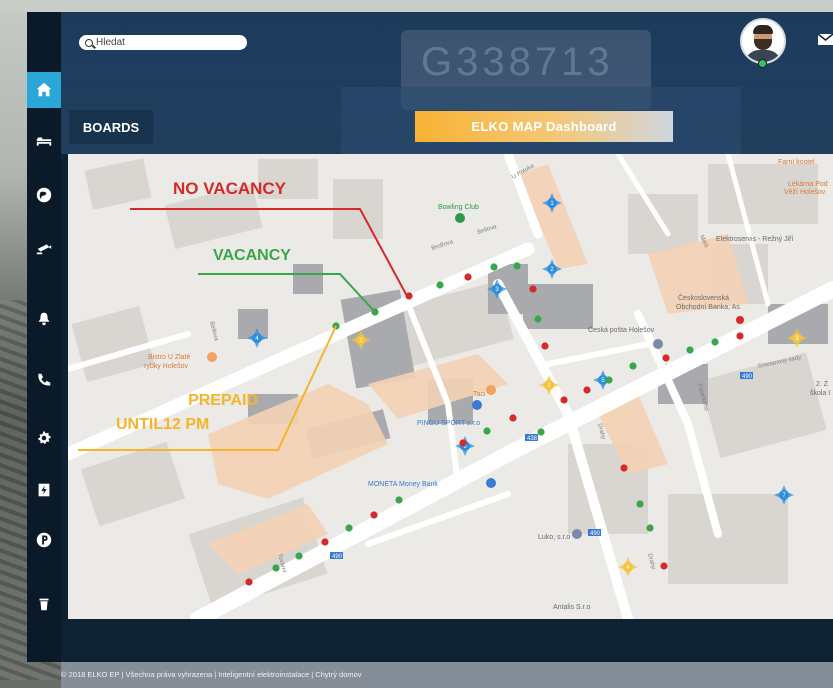  Describe the element at coordinates (825, 39) in the screenshot. I see `mail-icon` at that location.